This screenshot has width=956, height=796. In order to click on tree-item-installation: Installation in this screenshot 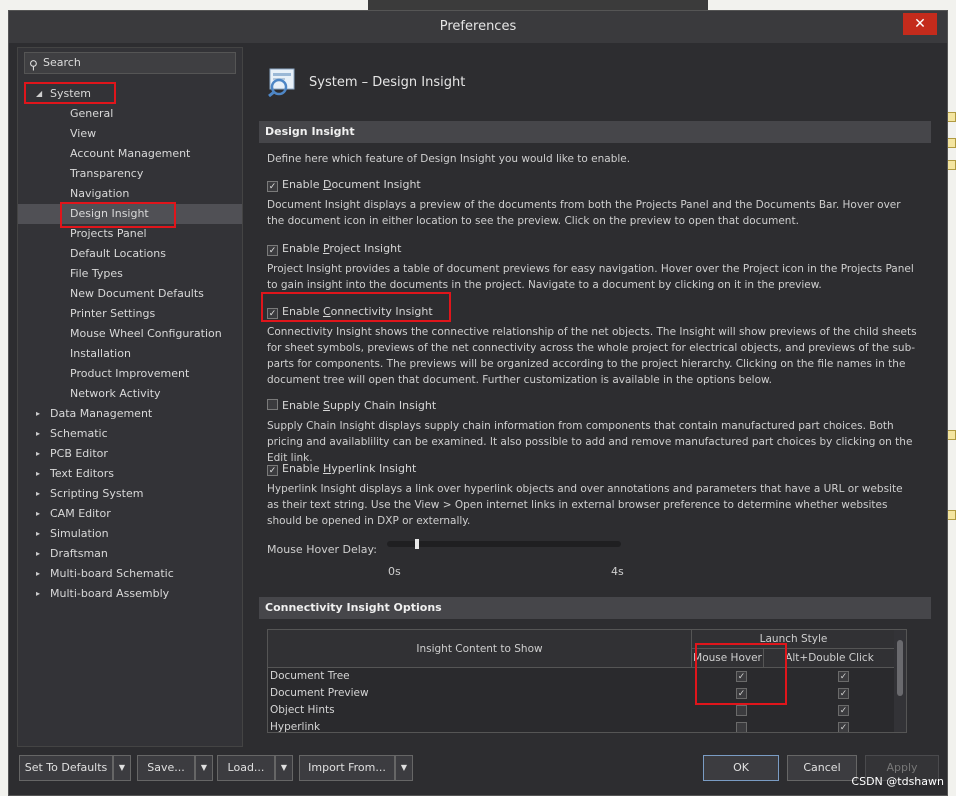, I will do `click(130, 354)`.